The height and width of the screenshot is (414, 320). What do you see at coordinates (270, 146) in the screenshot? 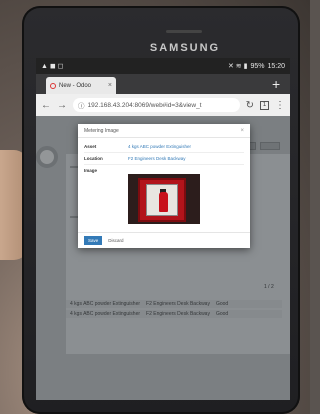
I see `page-button` at bounding box center [270, 146].